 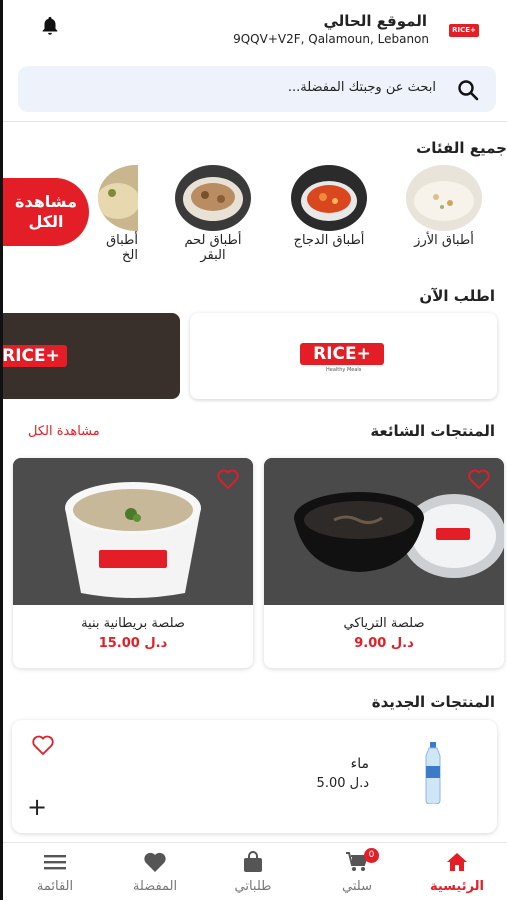 What do you see at coordinates (253, 886) in the screenshot?
I see `nav-label: طلباتي` at bounding box center [253, 886].